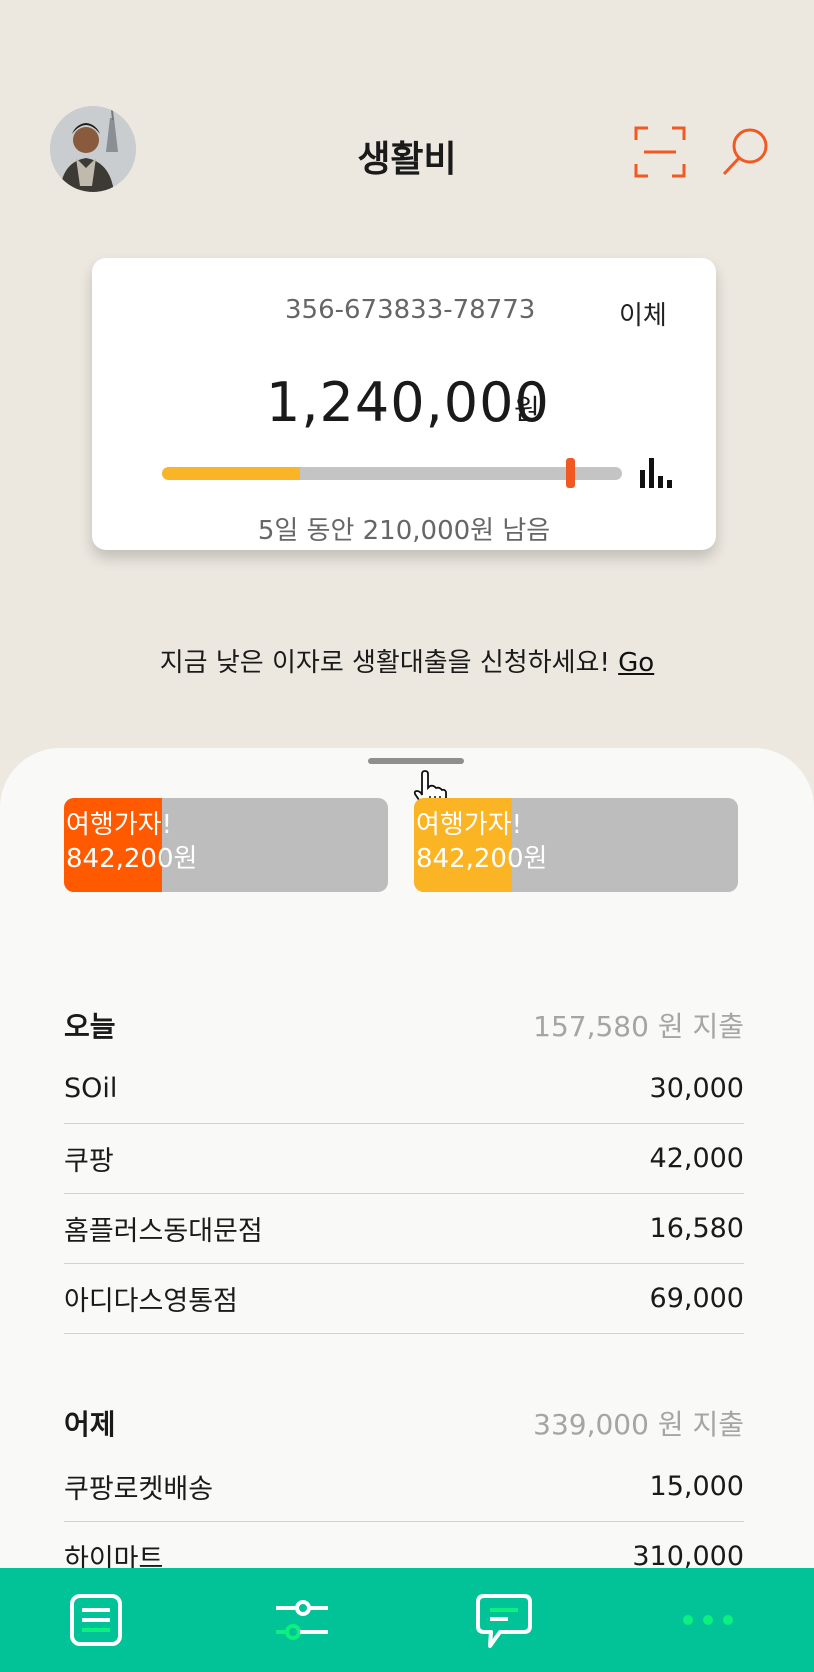 Image resolution: width=814 pixels, height=1672 pixels. What do you see at coordinates (656, 473) in the screenshot?
I see `bar-chart-icon` at bounding box center [656, 473].